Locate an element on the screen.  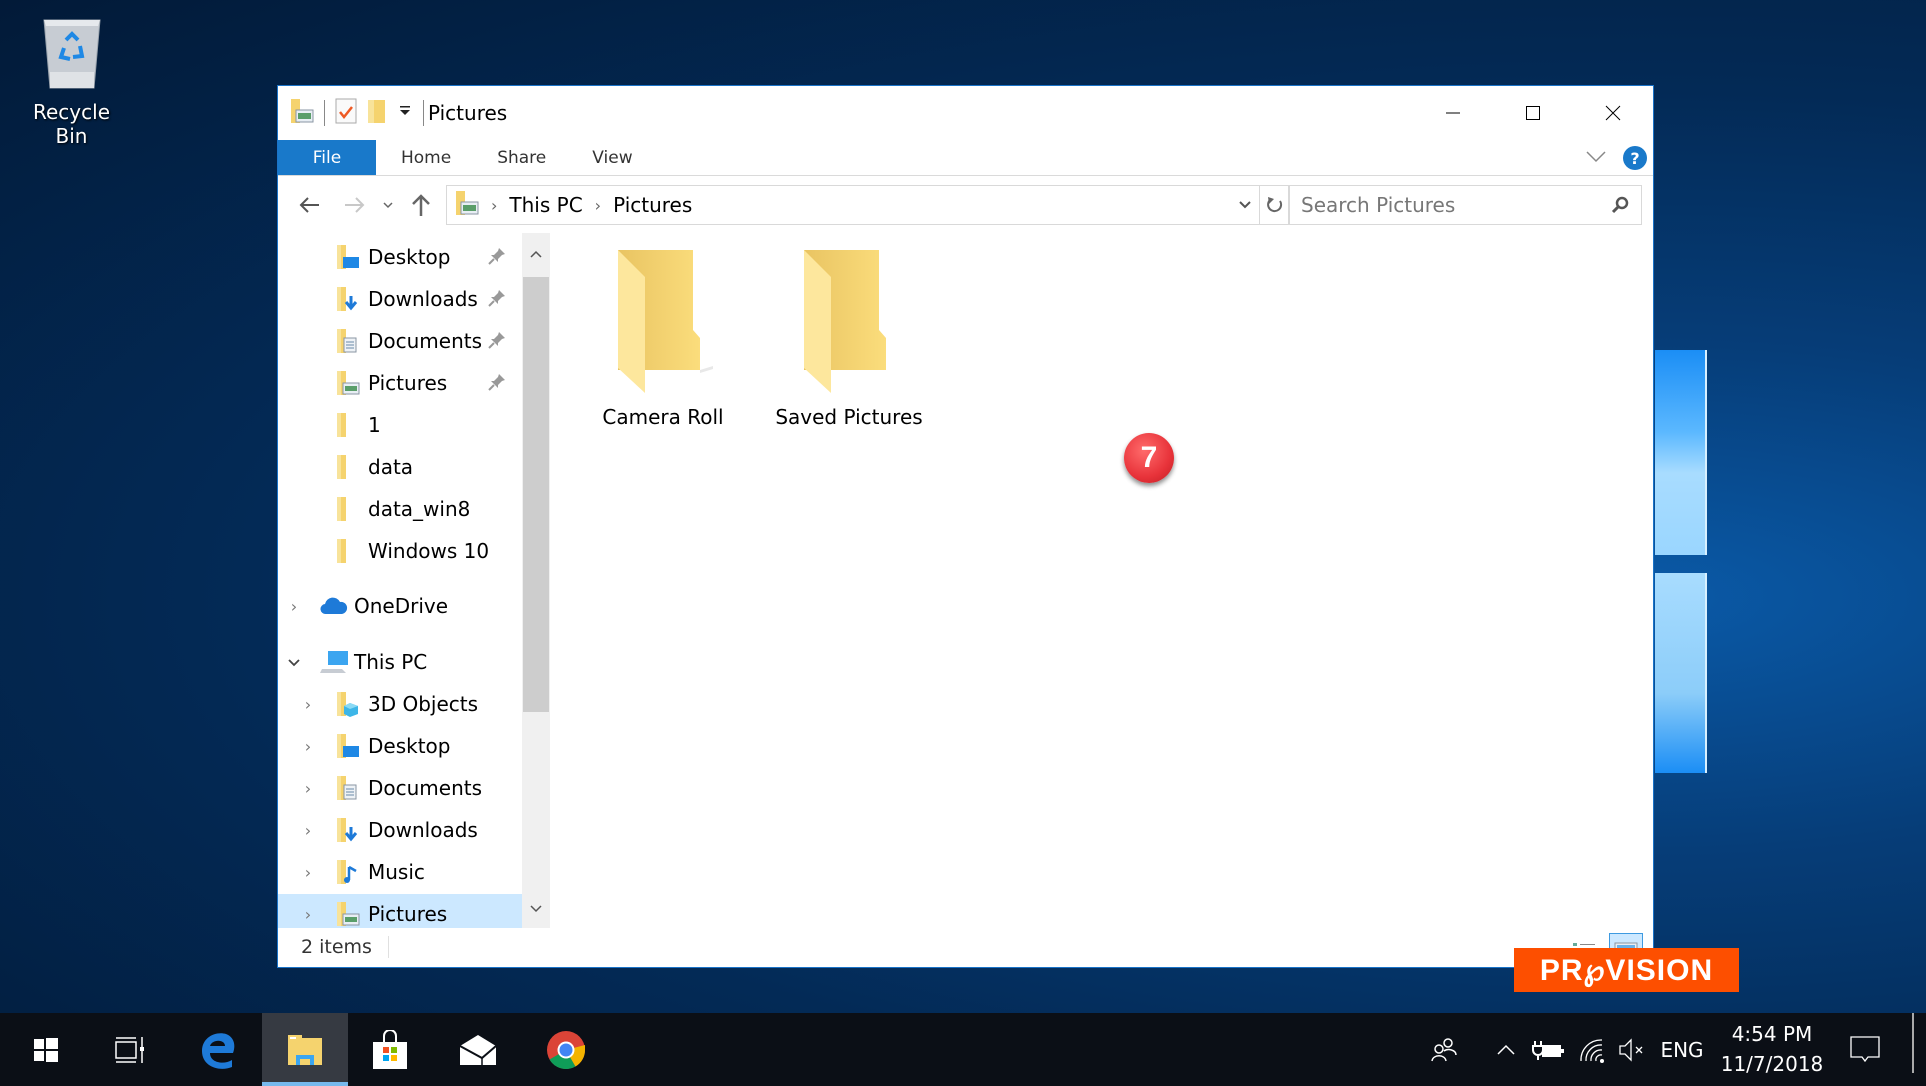
tab-file: File is located at coordinates (327, 157).